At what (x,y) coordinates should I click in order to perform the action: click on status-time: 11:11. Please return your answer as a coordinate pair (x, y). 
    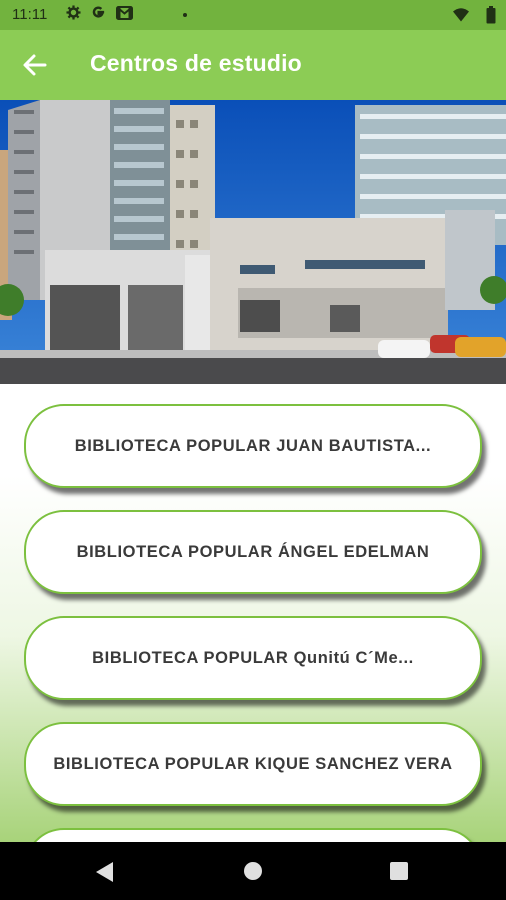
    Looking at the image, I should click on (30, 14).